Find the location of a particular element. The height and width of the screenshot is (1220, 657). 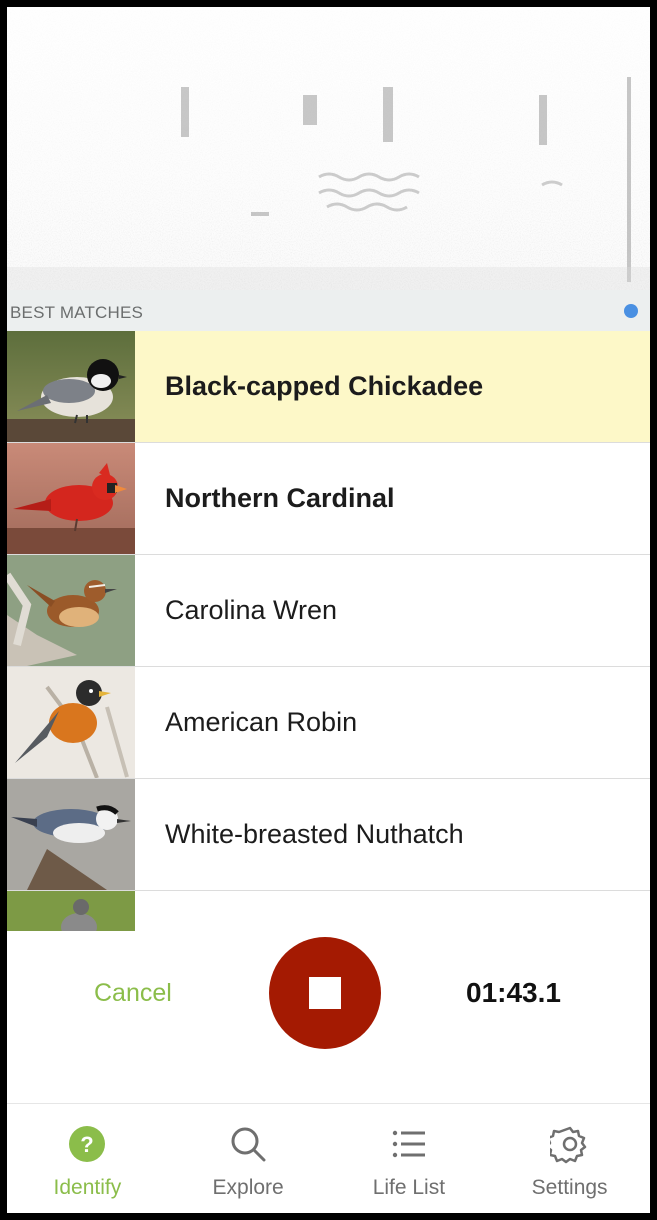

nav-label: Settings is located at coordinates (569, 1187).